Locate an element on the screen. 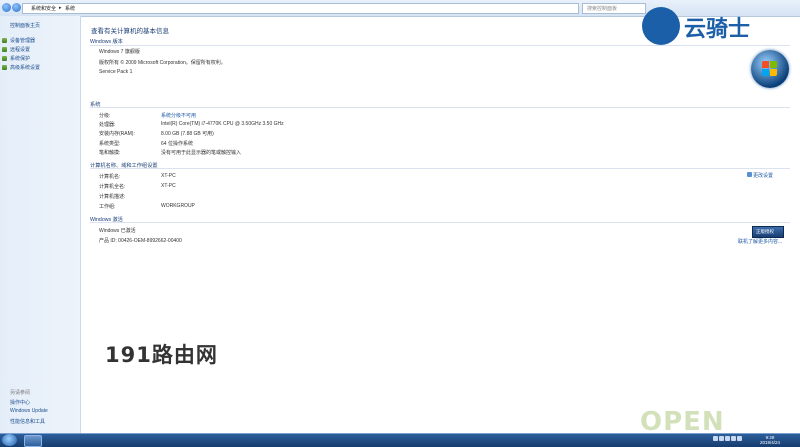 Image resolution: width=800 pixels, height=447 pixels. computer-name-value: XT-PC is located at coordinates (168, 176).